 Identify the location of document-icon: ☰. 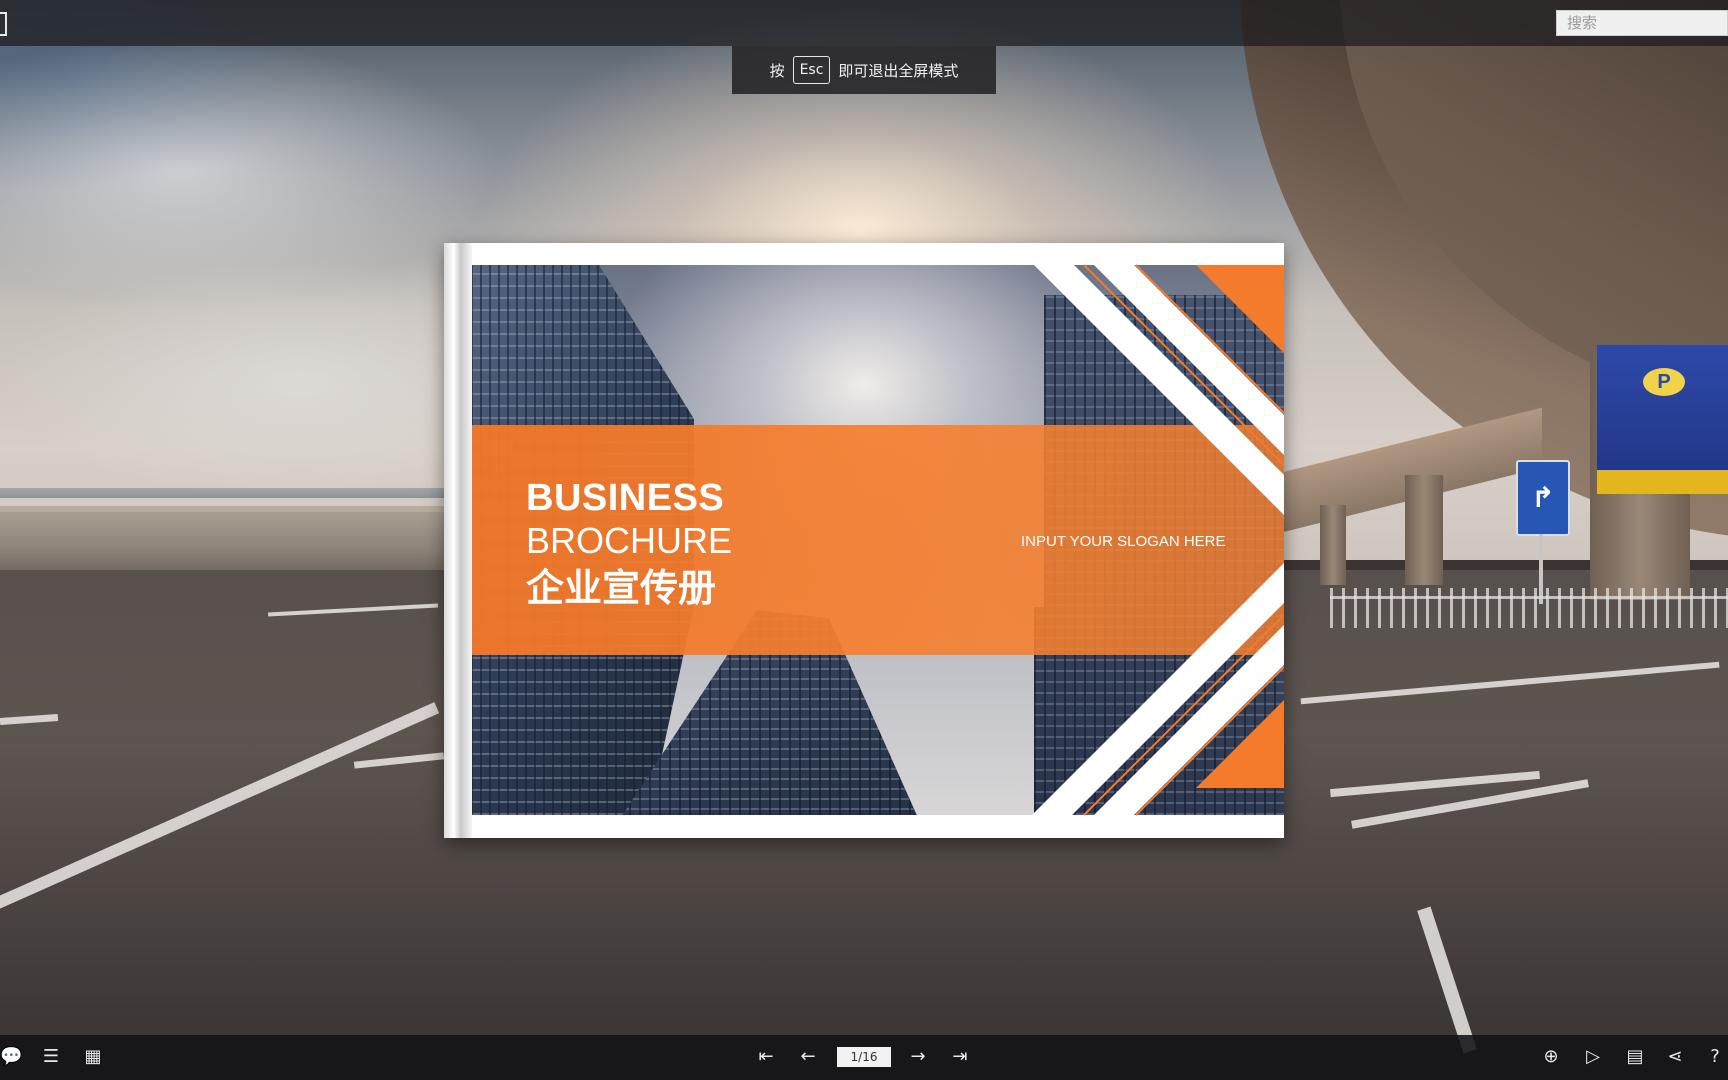
(51, 1057).